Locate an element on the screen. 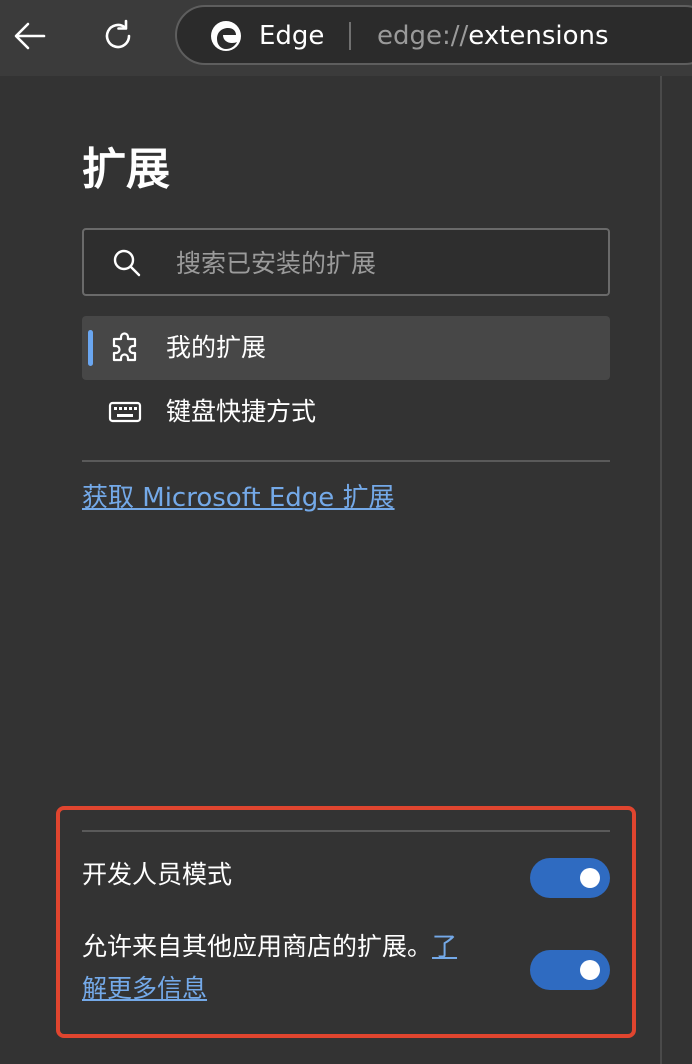 This screenshot has height=1064, width=692. developer-mode-toggle is located at coordinates (570, 878).